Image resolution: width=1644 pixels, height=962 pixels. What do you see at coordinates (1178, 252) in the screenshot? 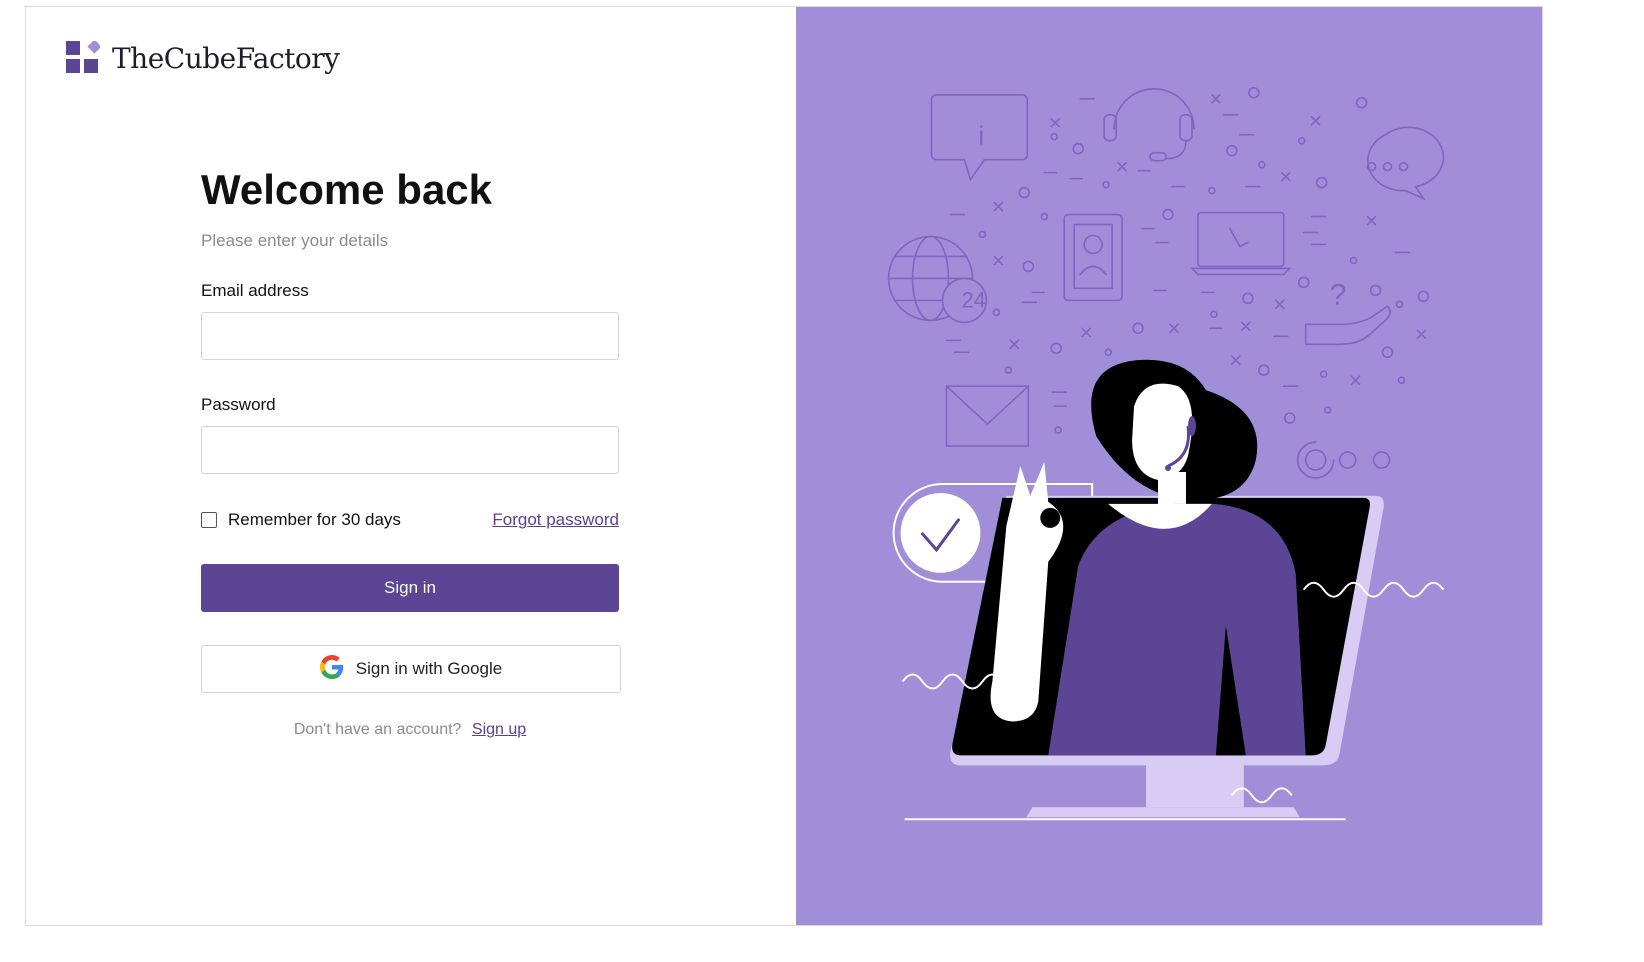
I see `decor-dashes` at bounding box center [1178, 252].